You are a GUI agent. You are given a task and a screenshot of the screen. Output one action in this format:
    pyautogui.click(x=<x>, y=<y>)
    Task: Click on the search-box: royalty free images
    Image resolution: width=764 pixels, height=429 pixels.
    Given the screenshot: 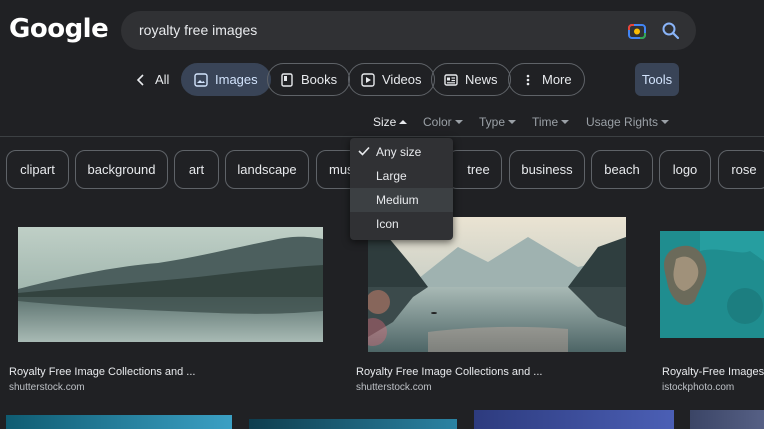 What is the action you would take?
    pyautogui.click(x=408, y=30)
    